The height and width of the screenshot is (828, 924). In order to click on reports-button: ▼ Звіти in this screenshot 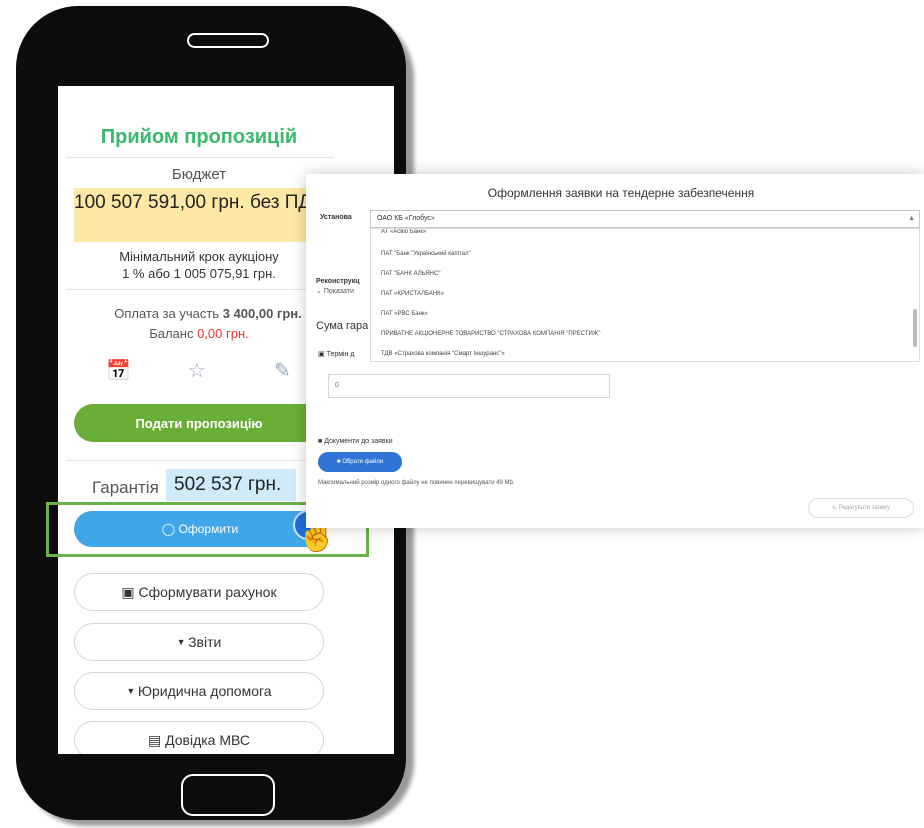, I will do `click(199, 642)`.